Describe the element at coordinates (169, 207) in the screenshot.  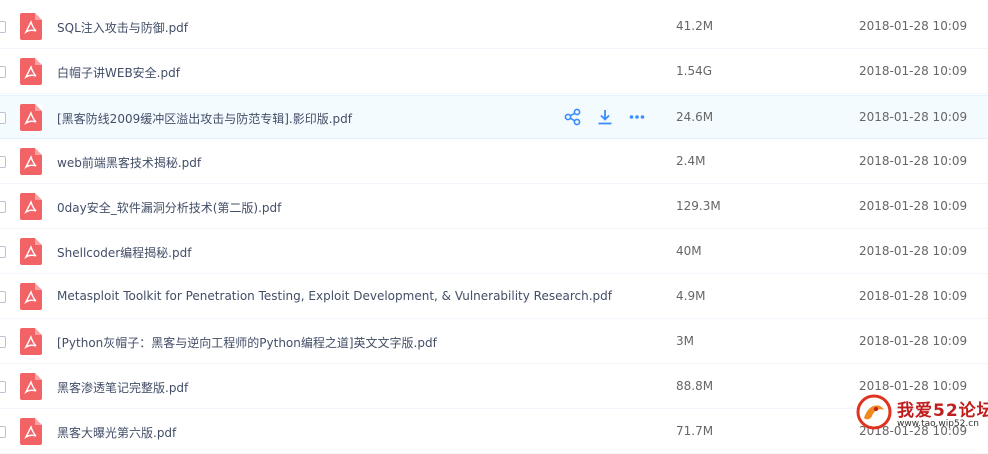
I see `file-name: 0day安全_软件漏洞分析技术(第二版).pdf` at that location.